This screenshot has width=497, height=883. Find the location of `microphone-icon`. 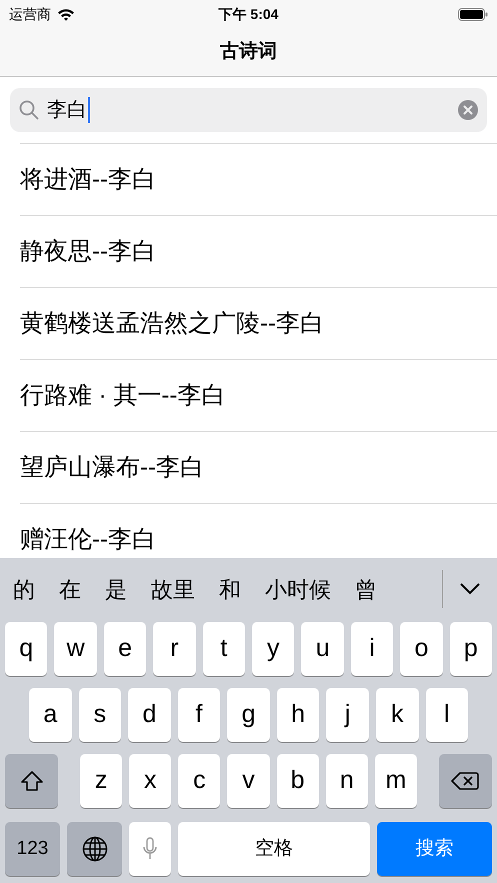

microphone-icon is located at coordinates (150, 849).